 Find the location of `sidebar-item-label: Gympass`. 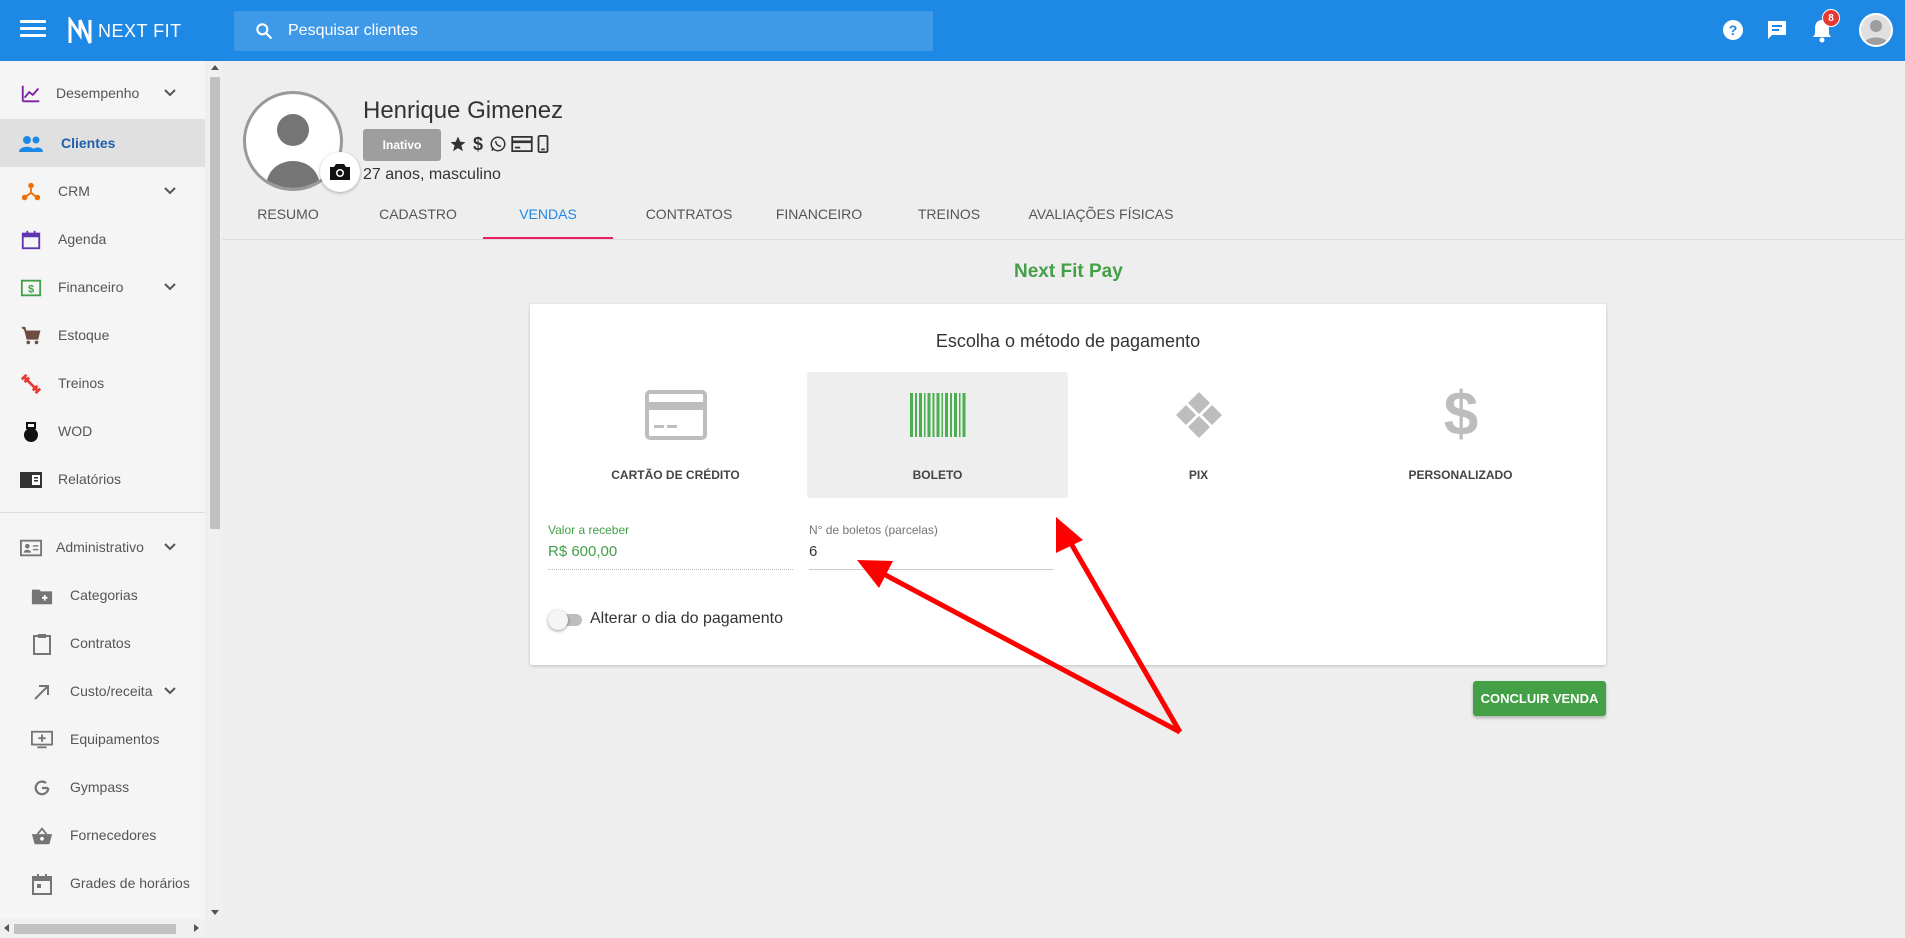

sidebar-item-label: Gympass is located at coordinates (100, 787).